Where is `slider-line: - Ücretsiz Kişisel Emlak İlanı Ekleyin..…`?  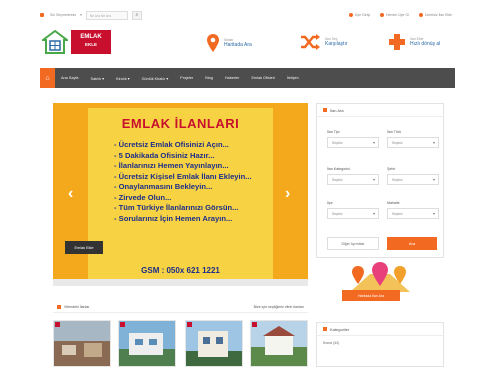
slider-line: - Ücretsiz Kişisel Emlak İlanı Ekleyin..… is located at coordinates (183, 176).